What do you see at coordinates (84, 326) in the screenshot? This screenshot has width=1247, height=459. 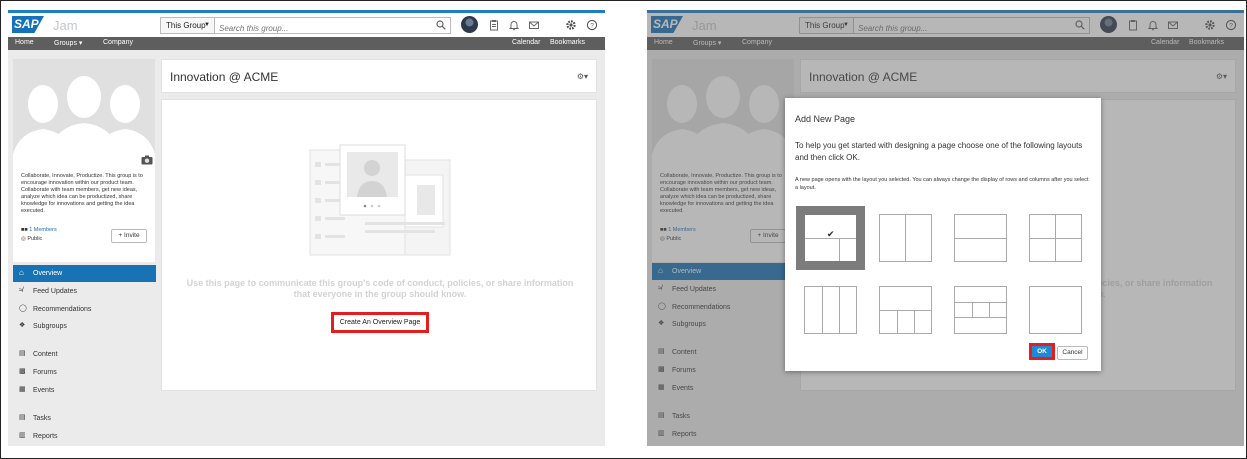 I see `sidebar-item-subgroups: ❖ Subgroups` at bounding box center [84, 326].